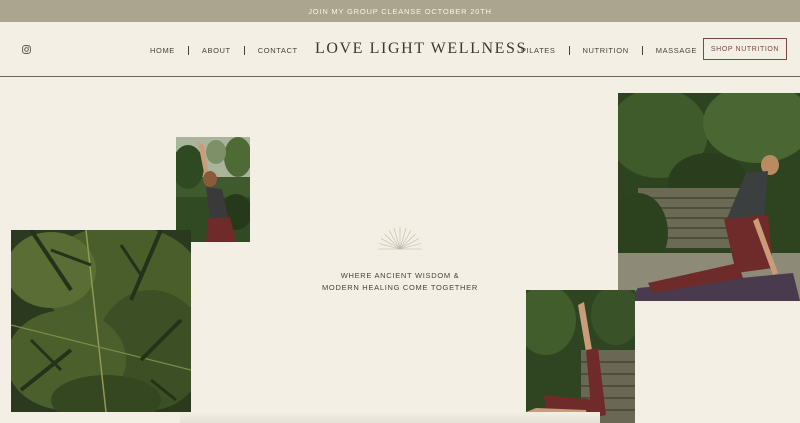  Describe the element at coordinates (216, 50) in the screenshot. I see `nav-item-about: ABOUT` at that location.